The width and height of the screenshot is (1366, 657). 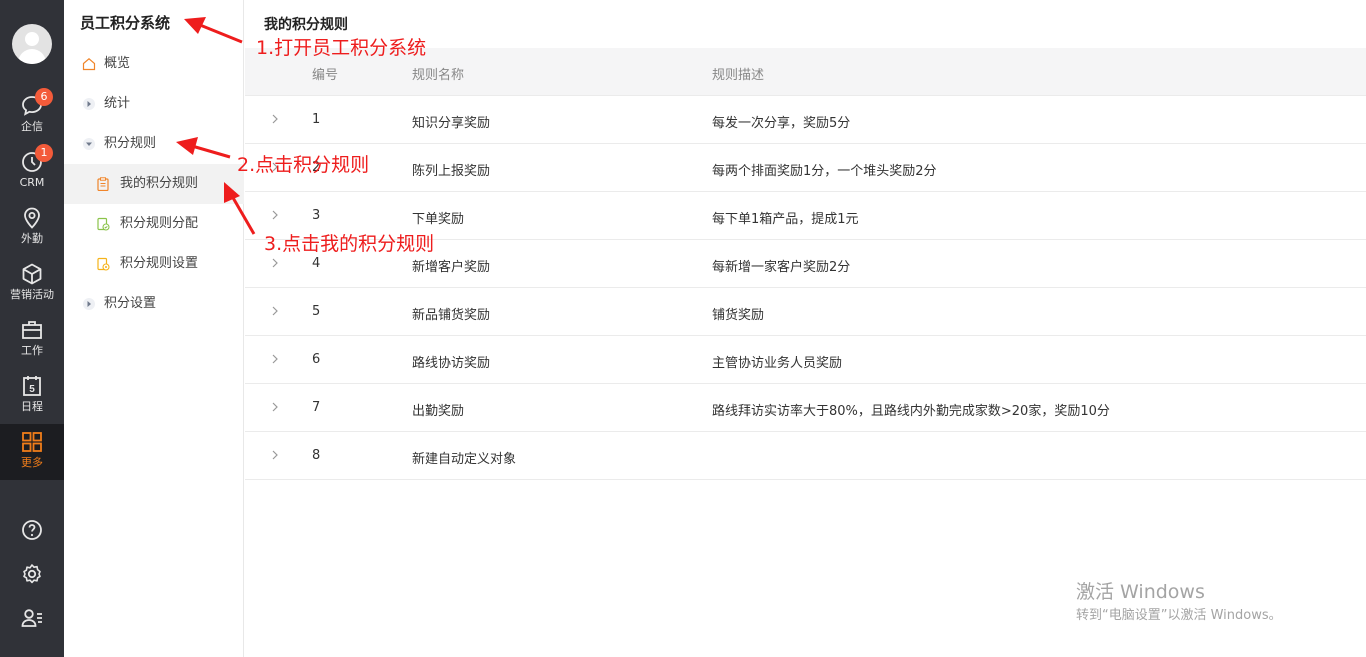 I want to click on rule-name: 新品铺货奖励, so click(x=451, y=315).